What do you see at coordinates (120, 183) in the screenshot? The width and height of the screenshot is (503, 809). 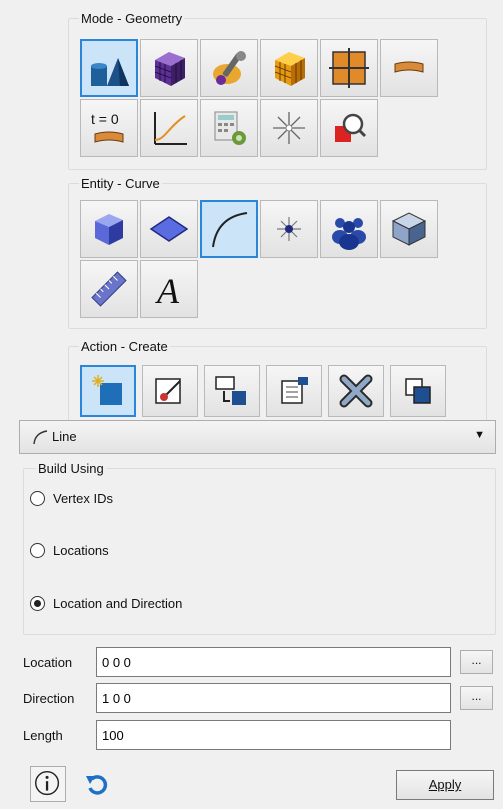 I see `entity-group-title: Entity - Curve` at bounding box center [120, 183].